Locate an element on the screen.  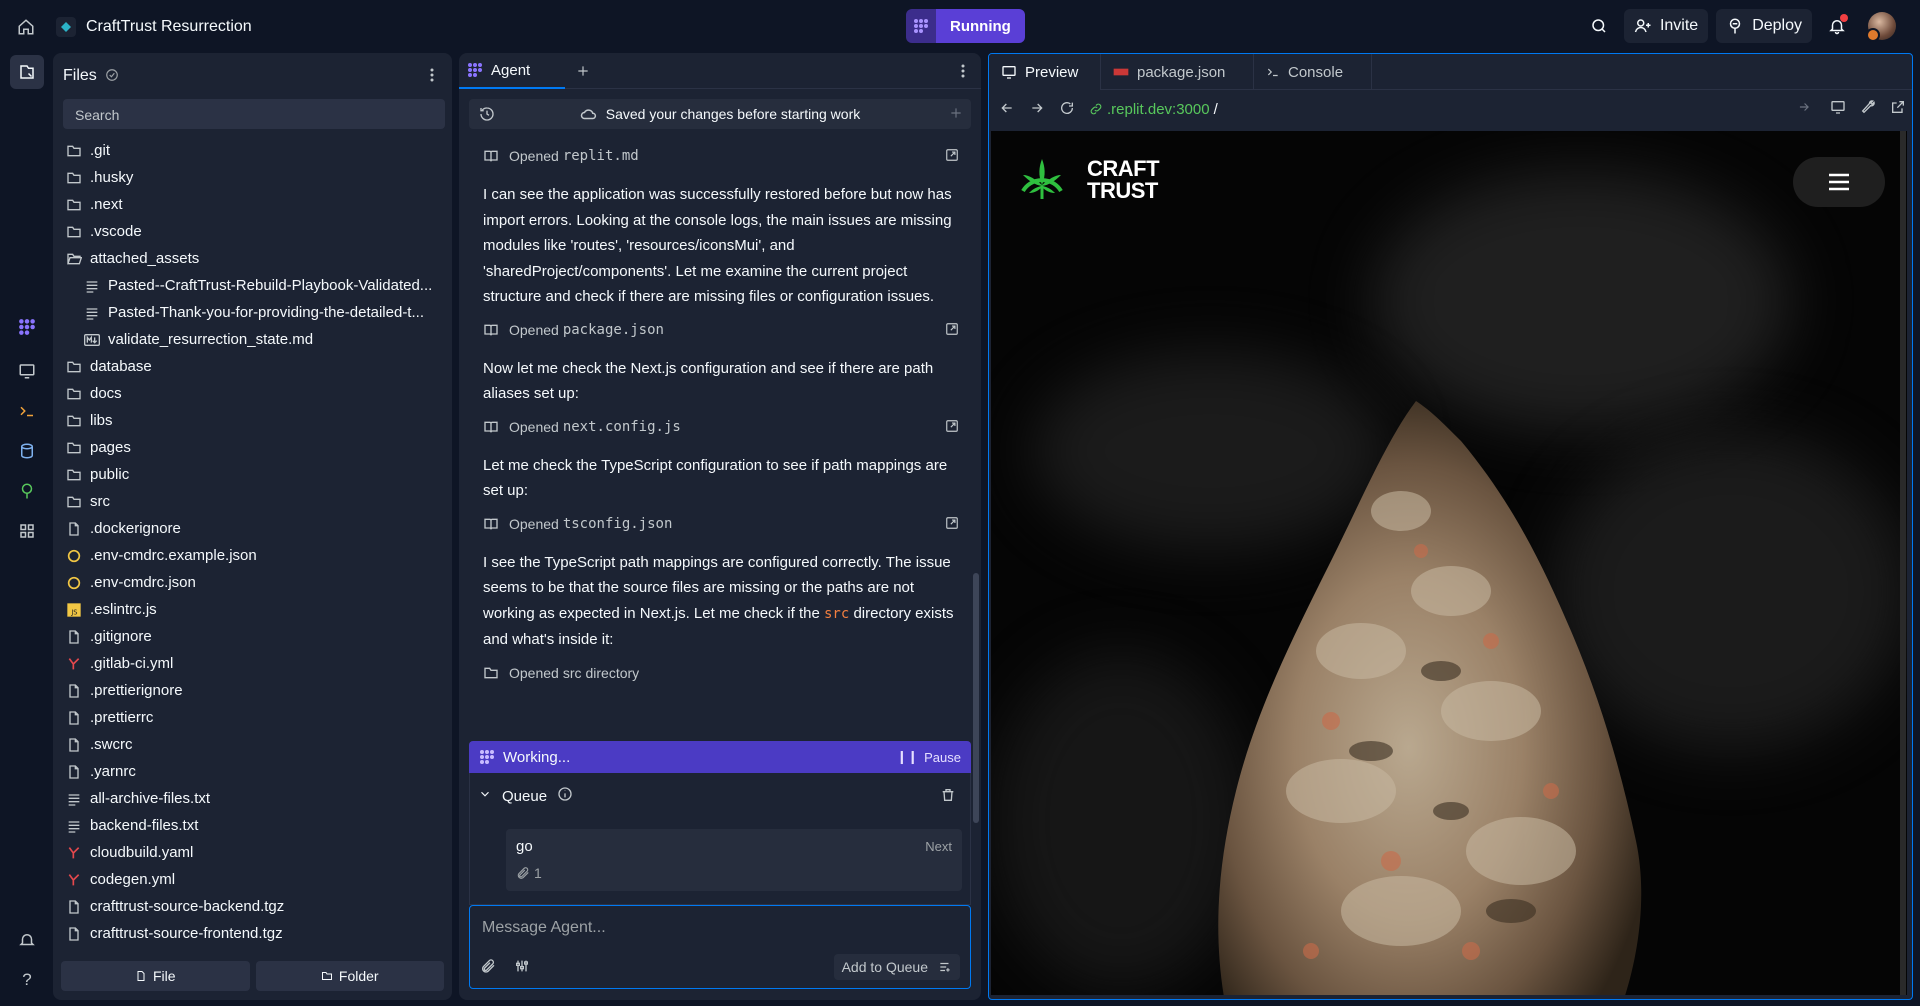
hamburger-menu-icon is located at coordinates (1839, 182).